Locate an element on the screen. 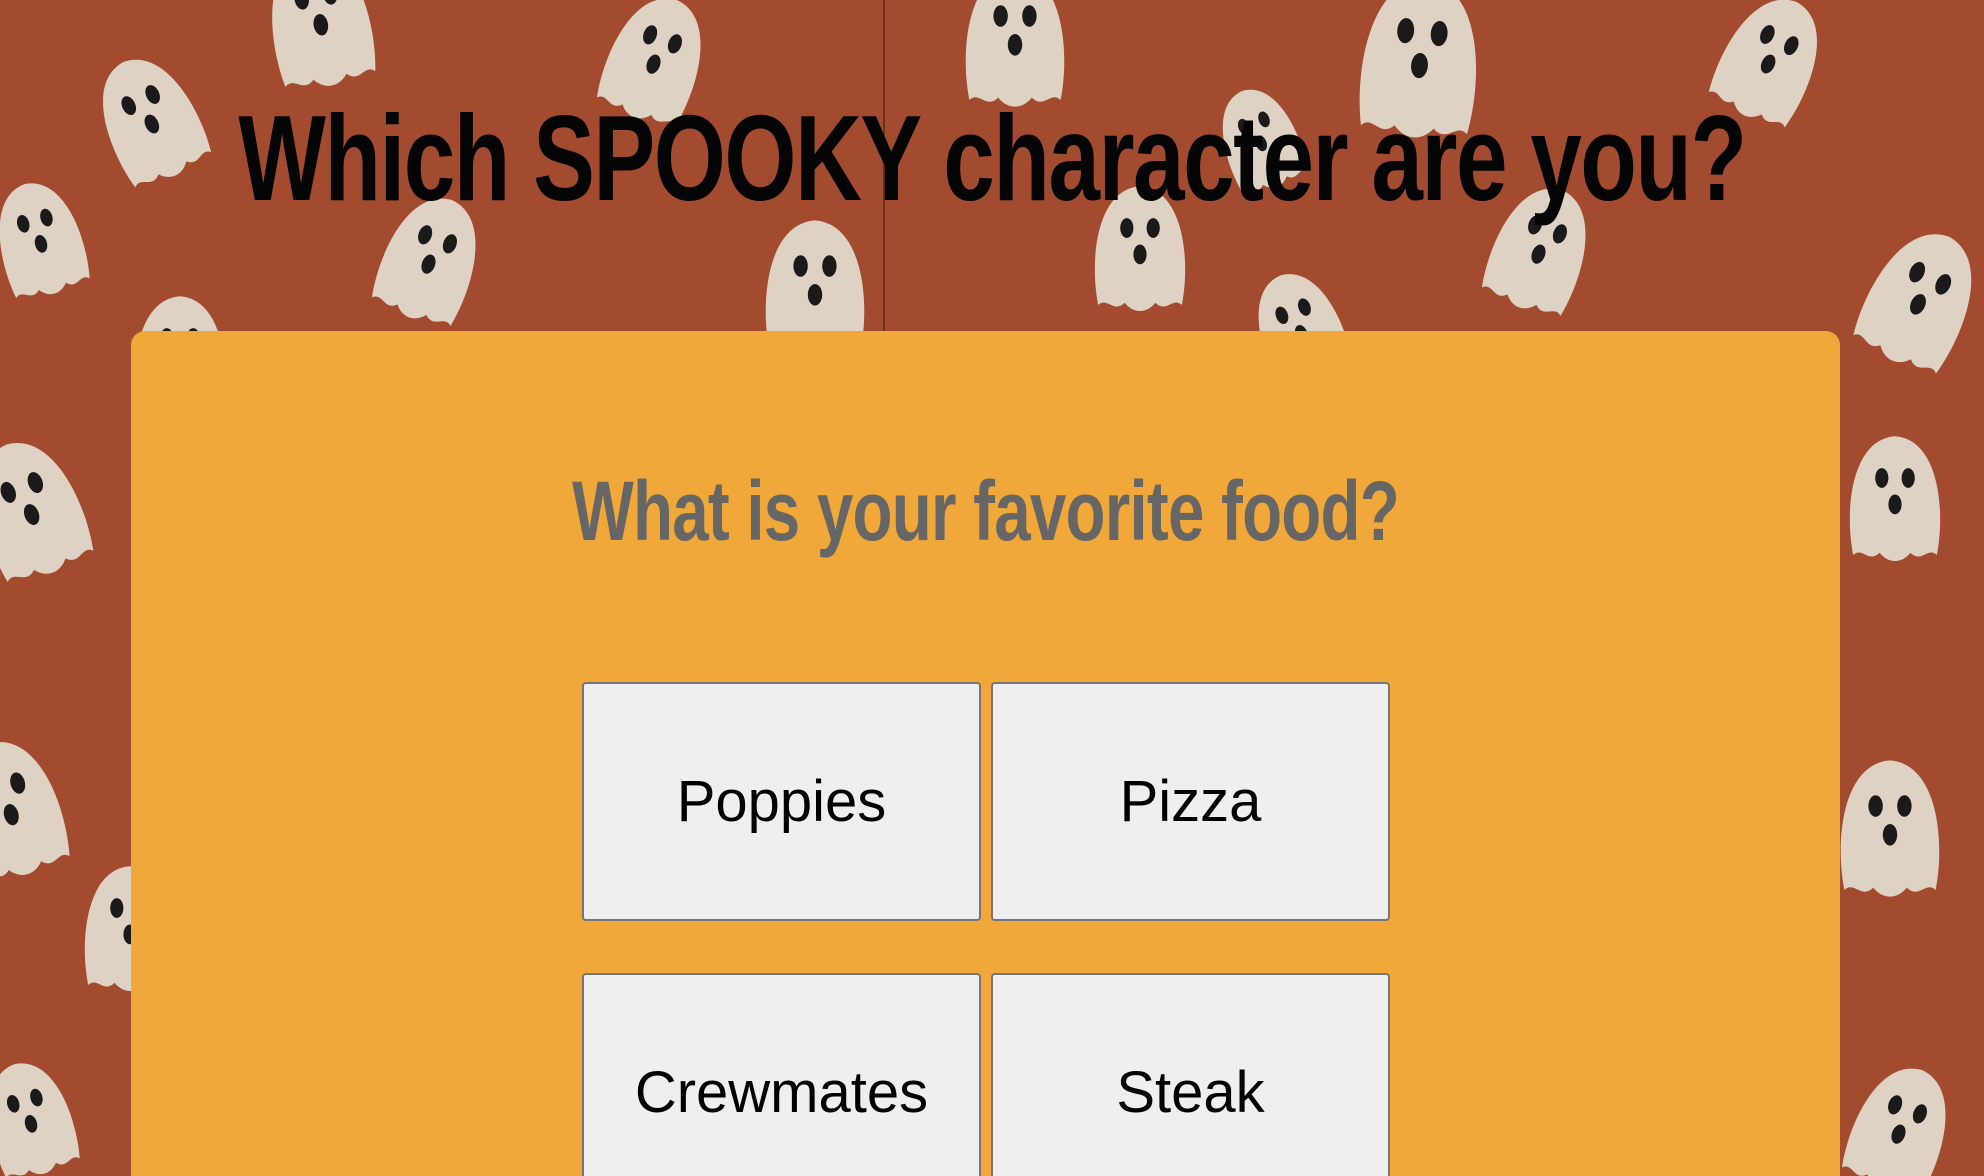  answer-button-crewmates: Crewmates is located at coordinates (781, 1074).